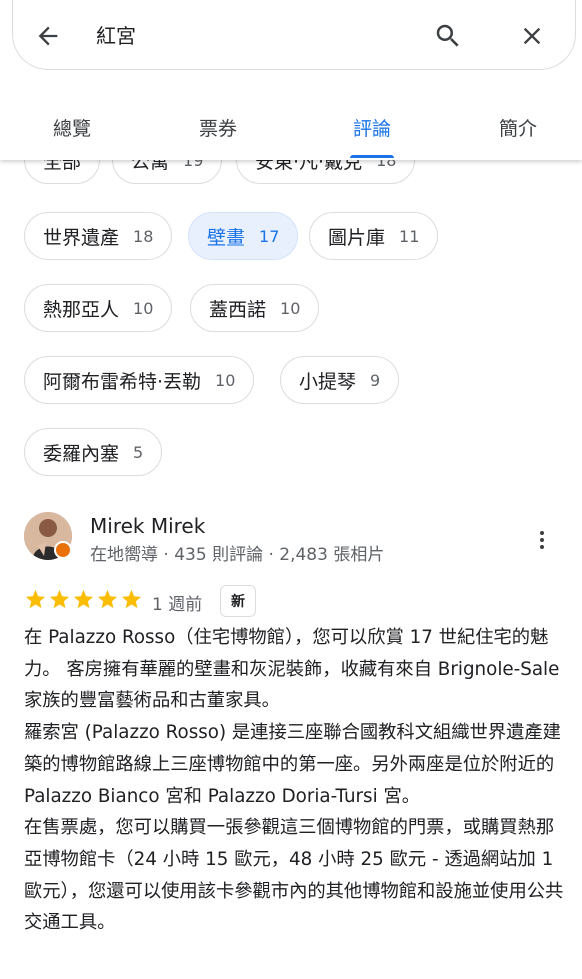 This screenshot has height=979, width=582. I want to click on more-vert-icon, so click(542, 540).